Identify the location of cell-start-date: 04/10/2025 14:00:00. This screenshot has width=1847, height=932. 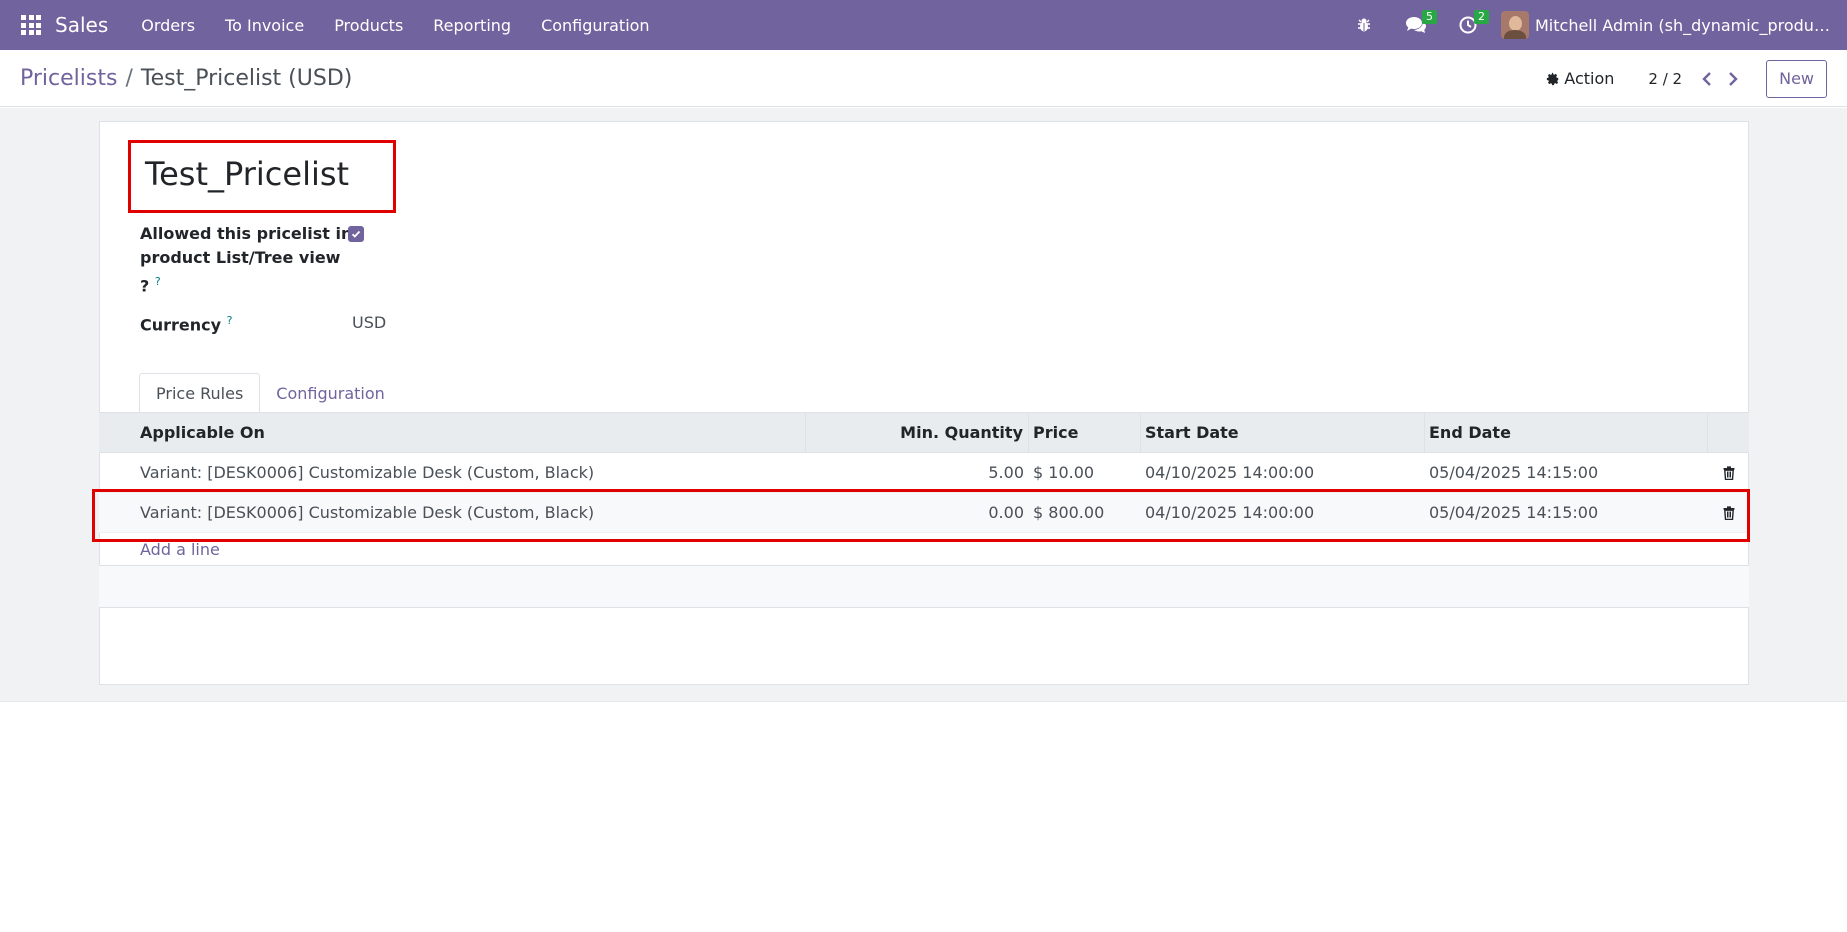
(1230, 472).